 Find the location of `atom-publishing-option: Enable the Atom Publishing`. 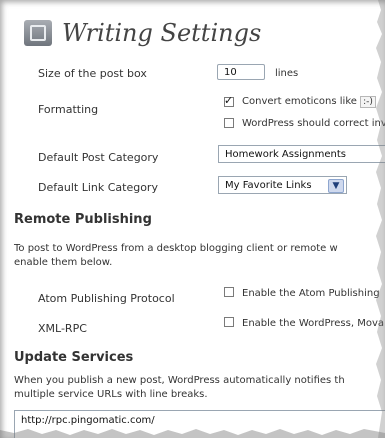

atom-publishing-option: Enable the Atom Publishing is located at coordinates (311, 293).